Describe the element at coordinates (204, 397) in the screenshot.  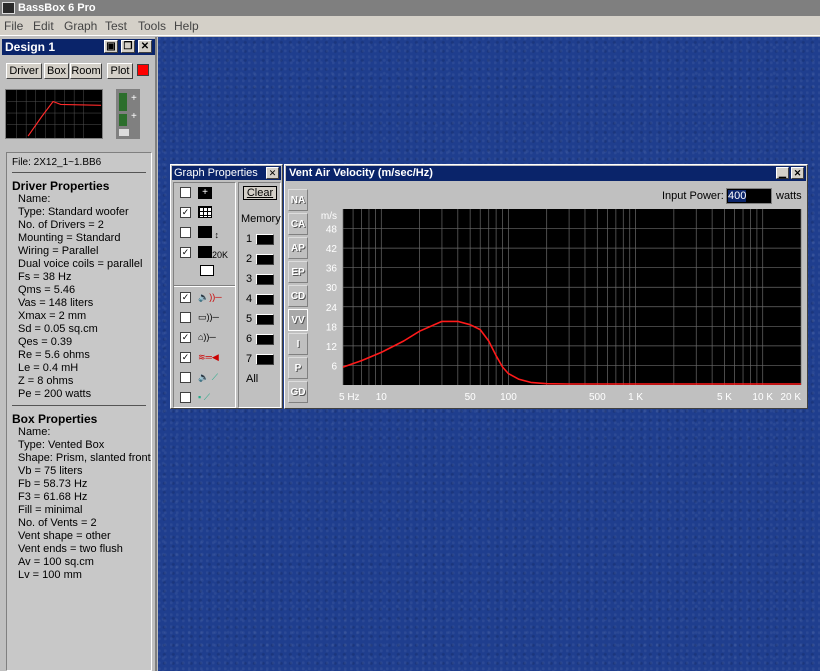
I see `box-curve-icon: ▪ ⟋` at that location.